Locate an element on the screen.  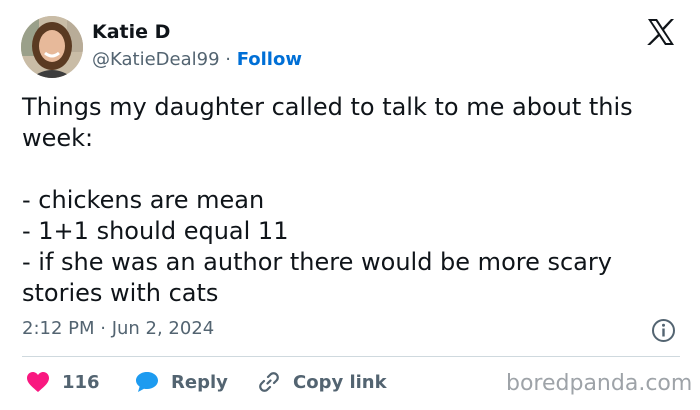
author-handle-row: @KatieDeal99 · Follow is located at coordinates (197, 59).